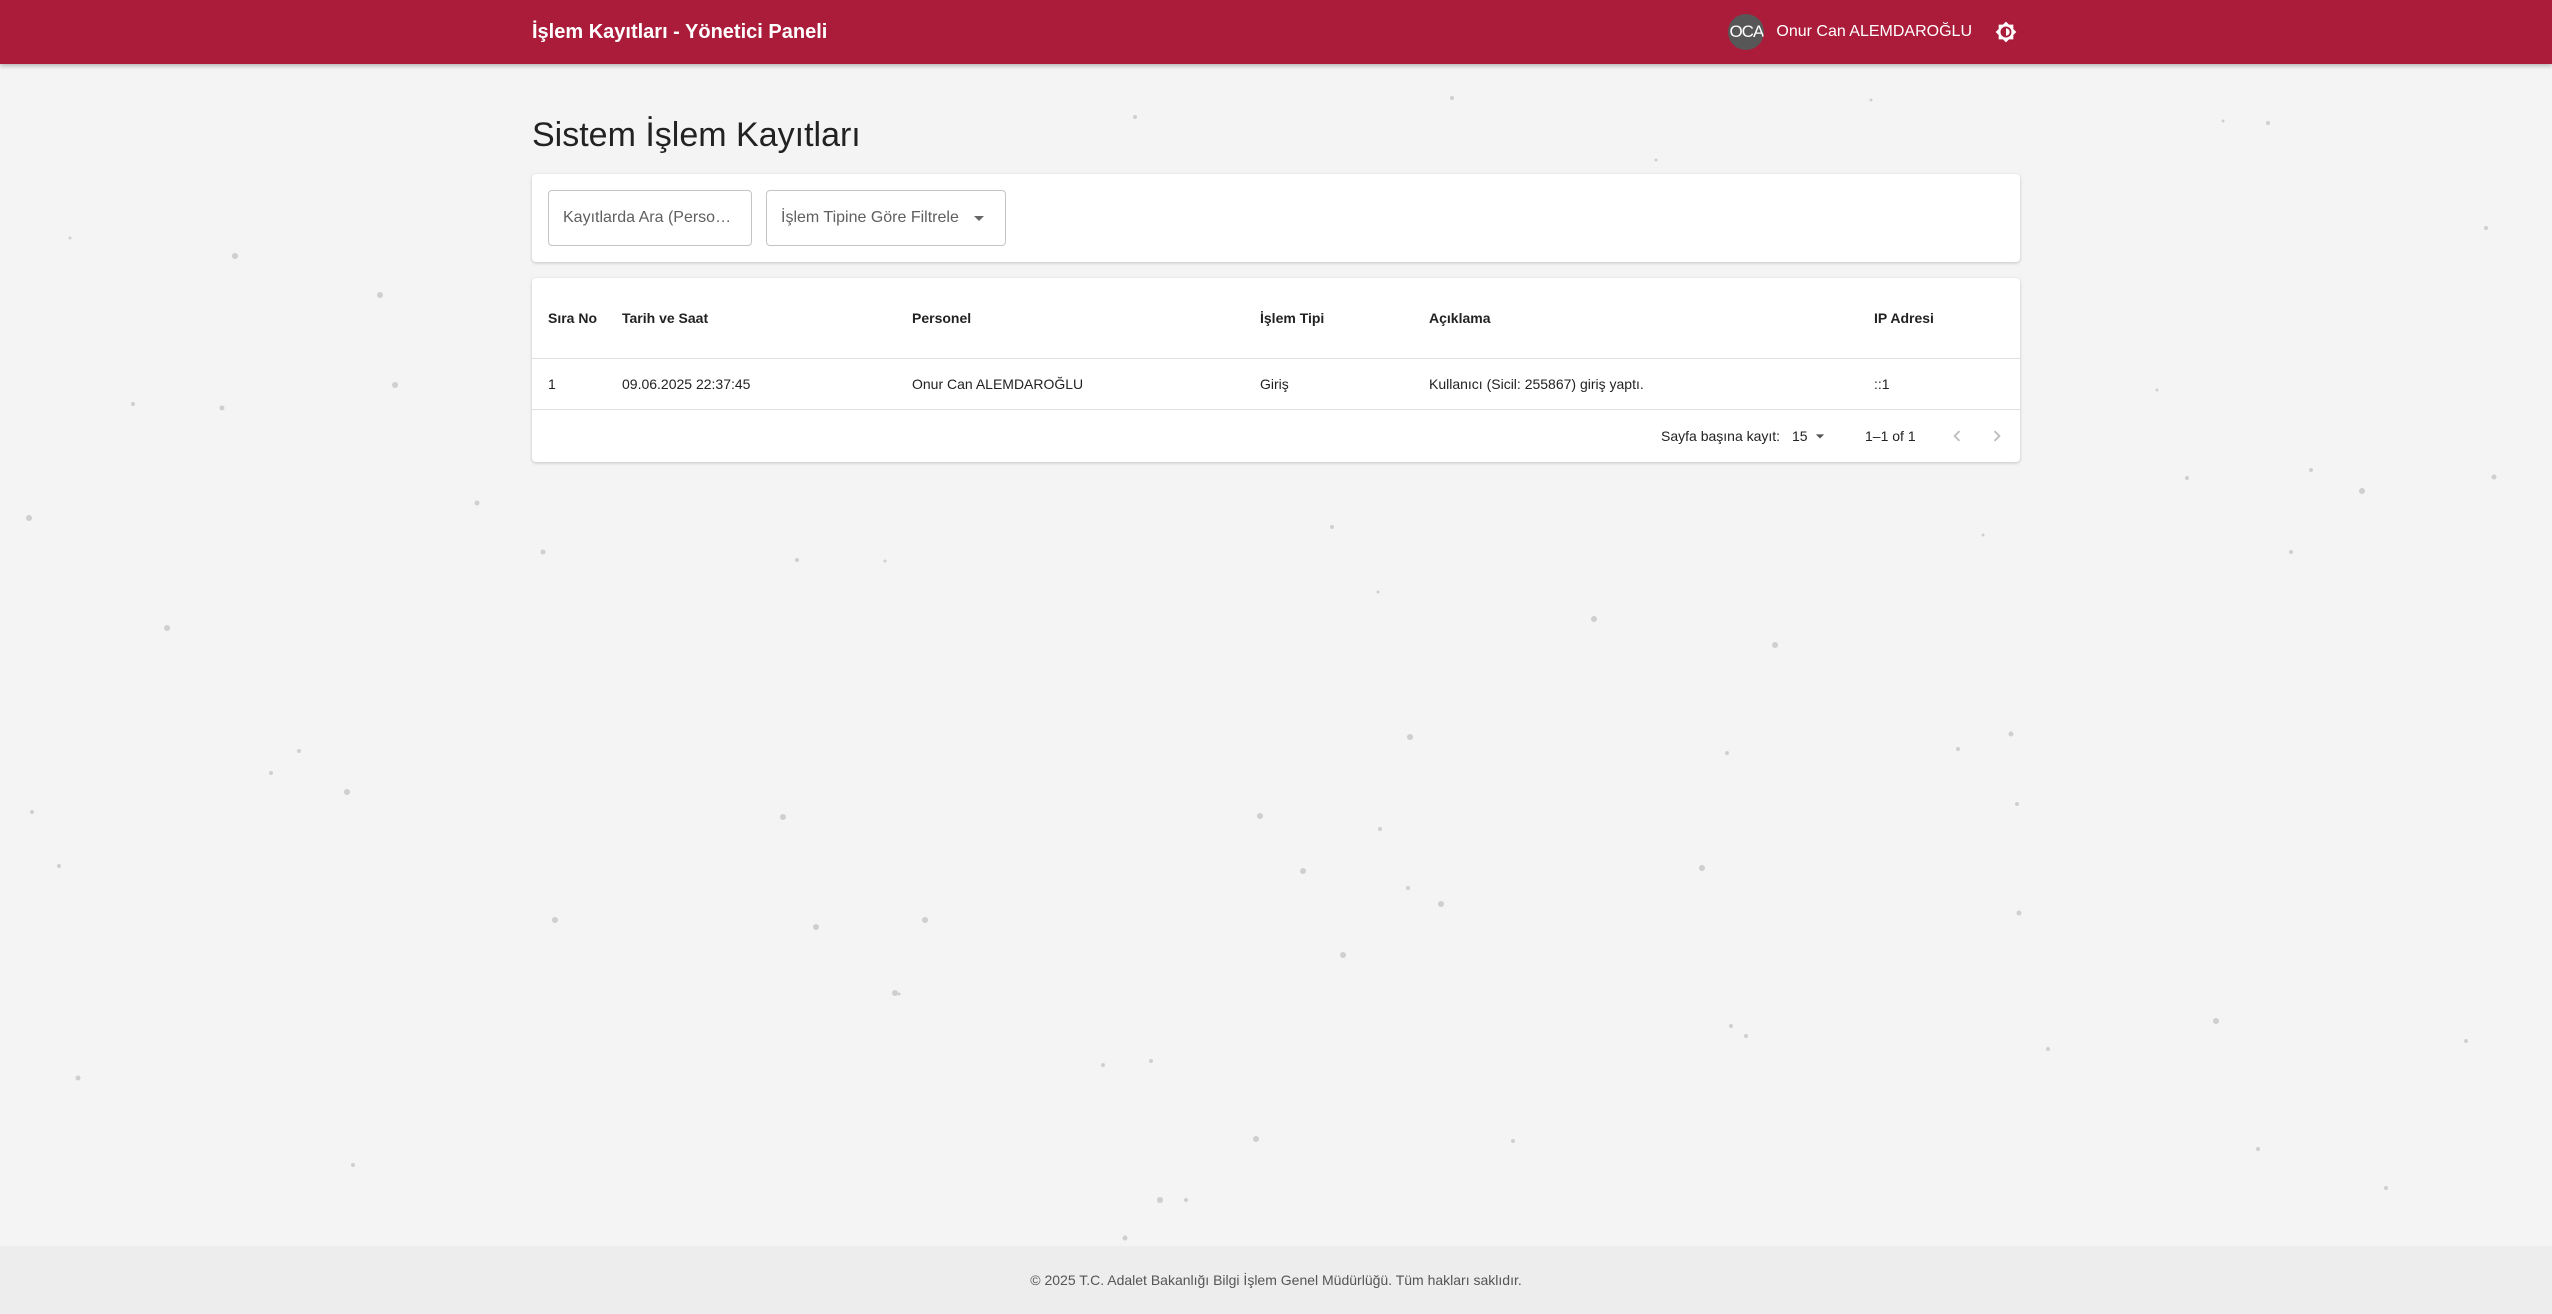 This screenshot has height=1314, width=2552. Describe the element at coordinates (1459, 318) in the screenshot. I see `column-header-description: Açıklama` at that location.